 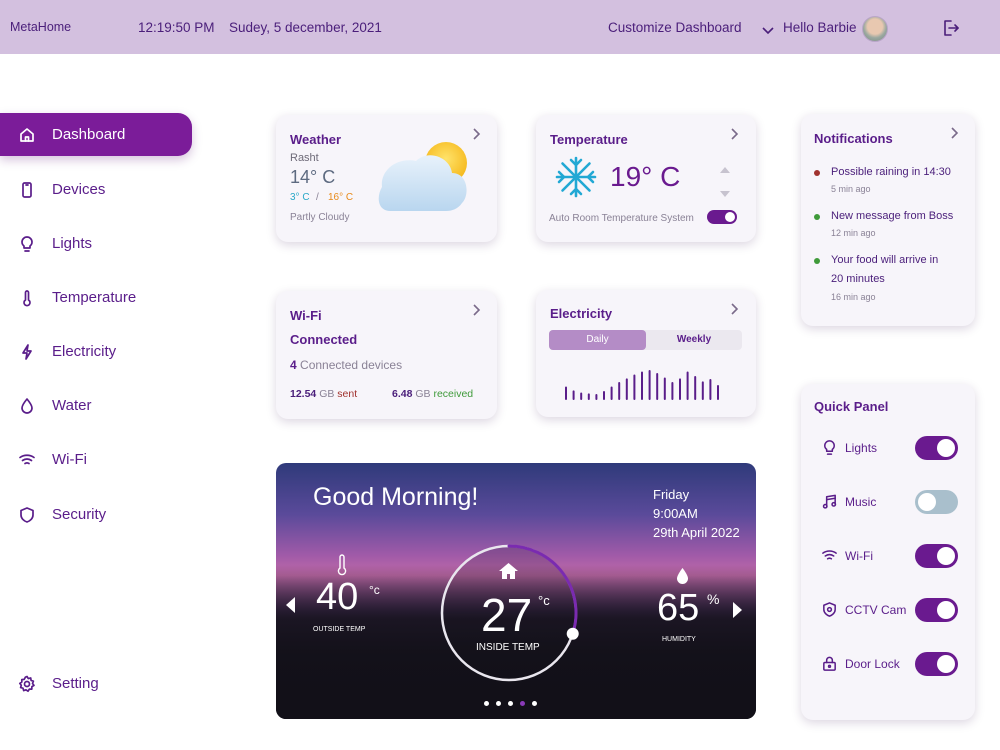 What do you see at coordinates (722, 217) in the screenshot?
I see `auto-temp-toggle` at bounding box center [722, 217].